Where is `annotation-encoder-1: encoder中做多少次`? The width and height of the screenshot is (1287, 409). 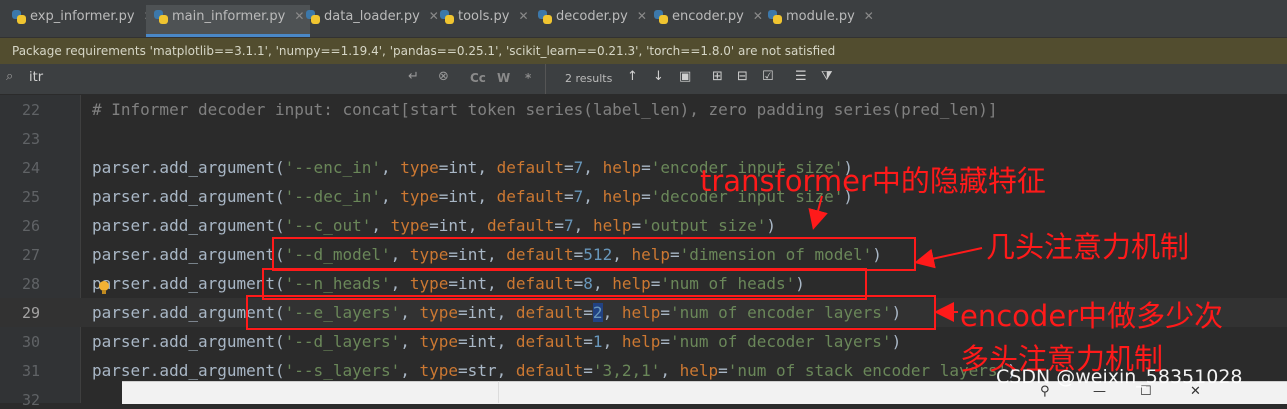 annotation-encoder-1: encoder中做多少次 is located at coordinates (1092, 316).